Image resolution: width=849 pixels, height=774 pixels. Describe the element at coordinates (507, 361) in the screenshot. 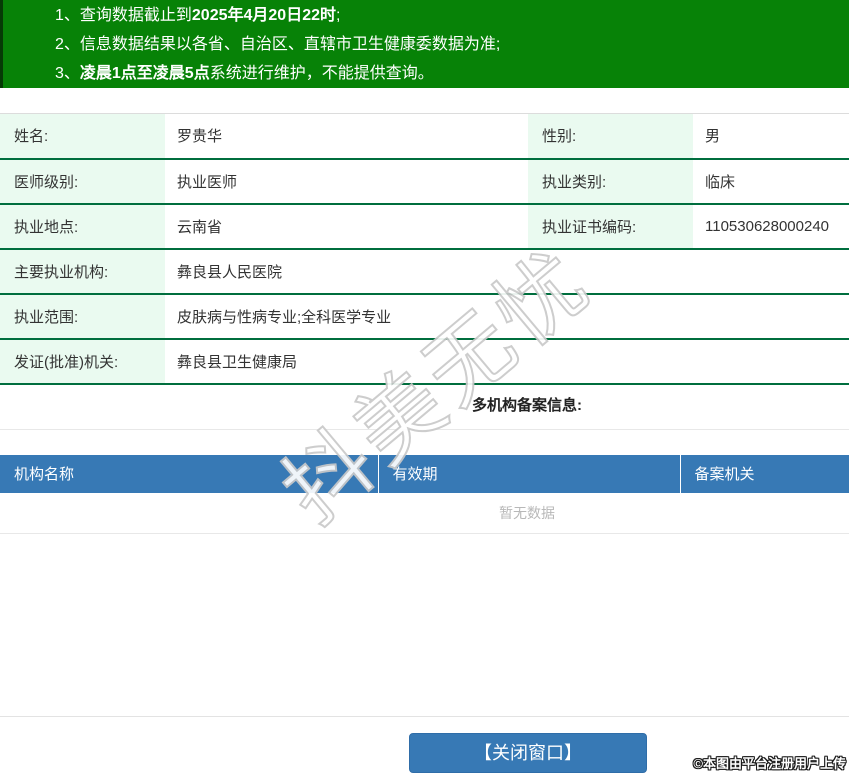

I see `field-value-issuing-authority: 彝良县卫生健康局` at that location.